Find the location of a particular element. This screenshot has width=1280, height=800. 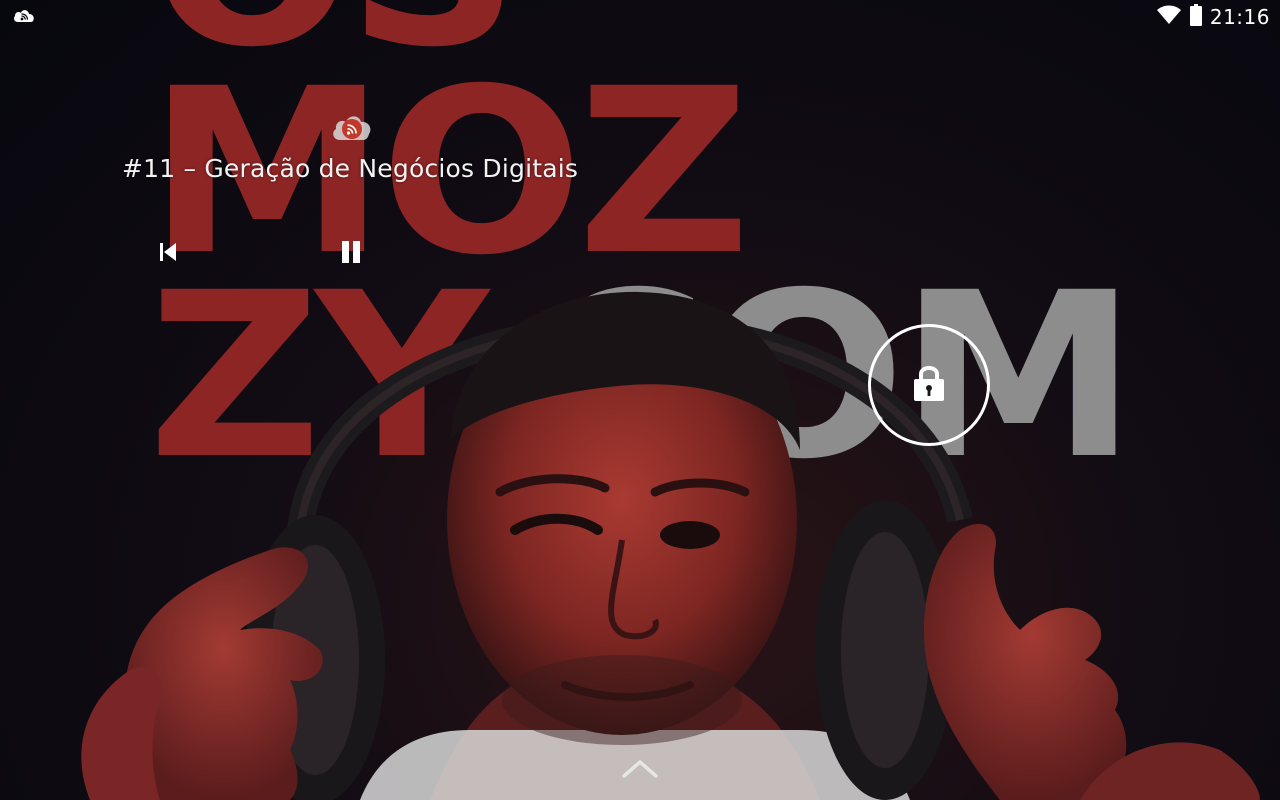

status-right-group: 21:16 is located at coordinates (1213, 17).